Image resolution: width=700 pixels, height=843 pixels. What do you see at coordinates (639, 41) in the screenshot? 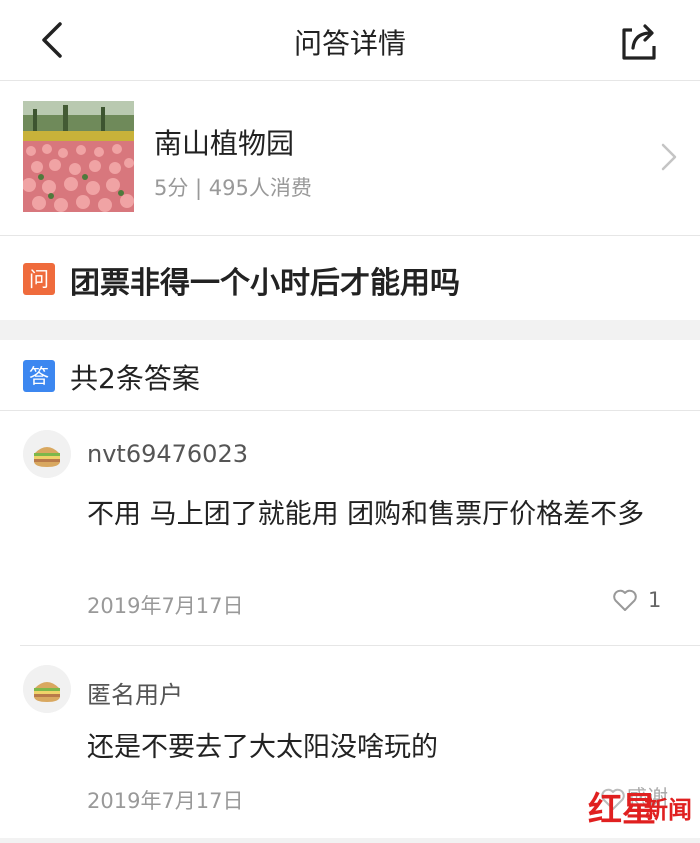
I see `share-icon` at bounding box center [639, 41].